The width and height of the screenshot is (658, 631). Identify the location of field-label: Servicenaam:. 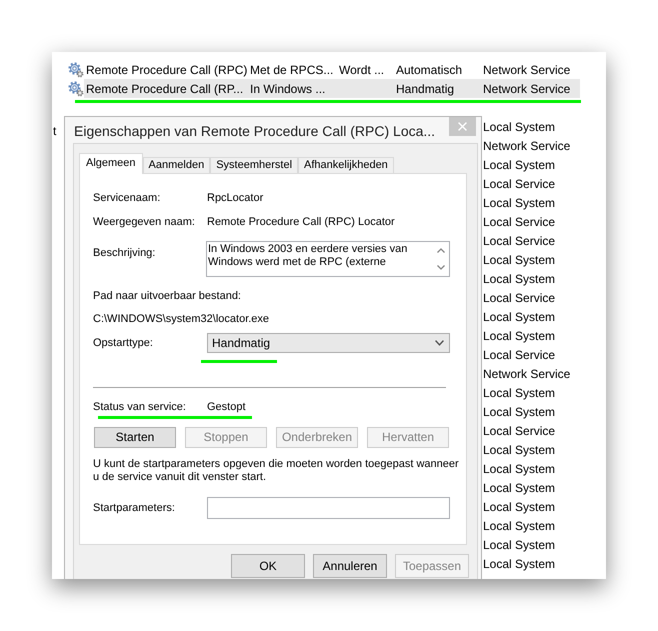
(127, 198).